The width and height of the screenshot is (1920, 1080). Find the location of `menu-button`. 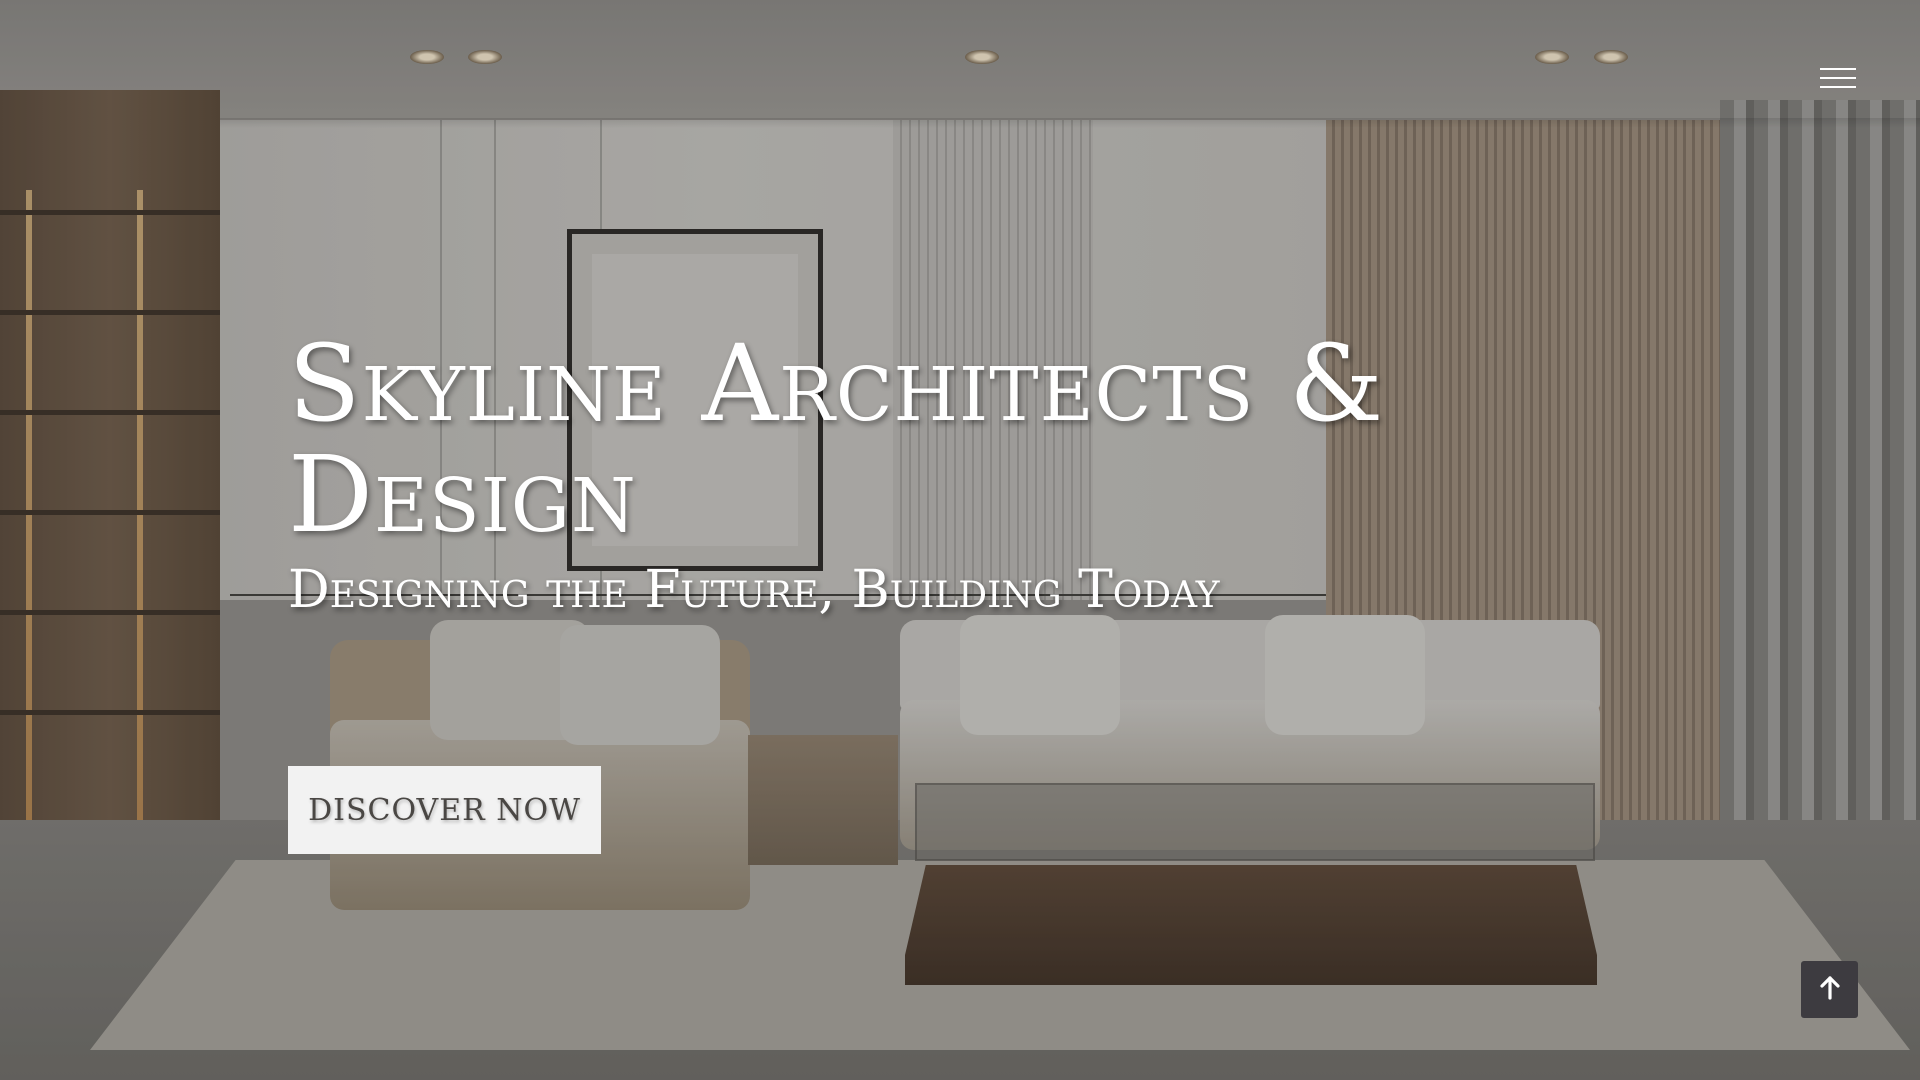

menu-button is located at coordinates (1835, 79).